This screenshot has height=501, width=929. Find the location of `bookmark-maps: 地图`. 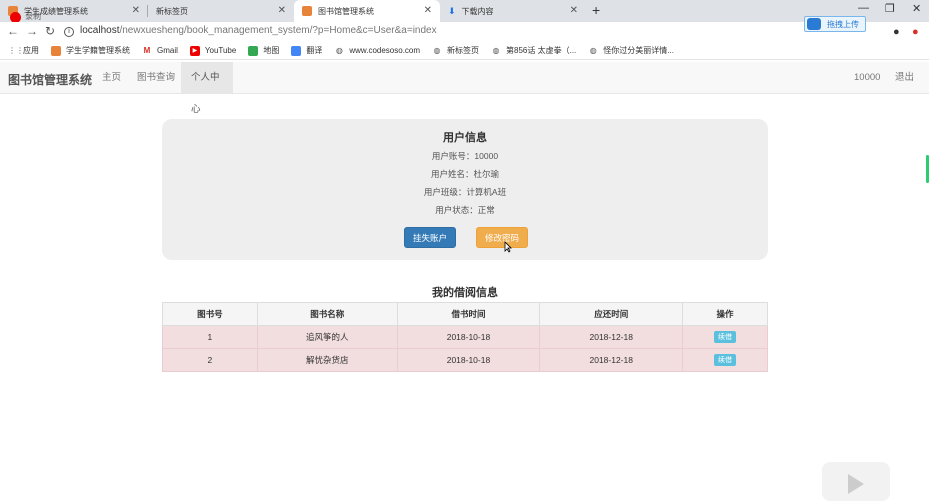

bookmark-maps: 地图 is located at coordinates (263, 50).